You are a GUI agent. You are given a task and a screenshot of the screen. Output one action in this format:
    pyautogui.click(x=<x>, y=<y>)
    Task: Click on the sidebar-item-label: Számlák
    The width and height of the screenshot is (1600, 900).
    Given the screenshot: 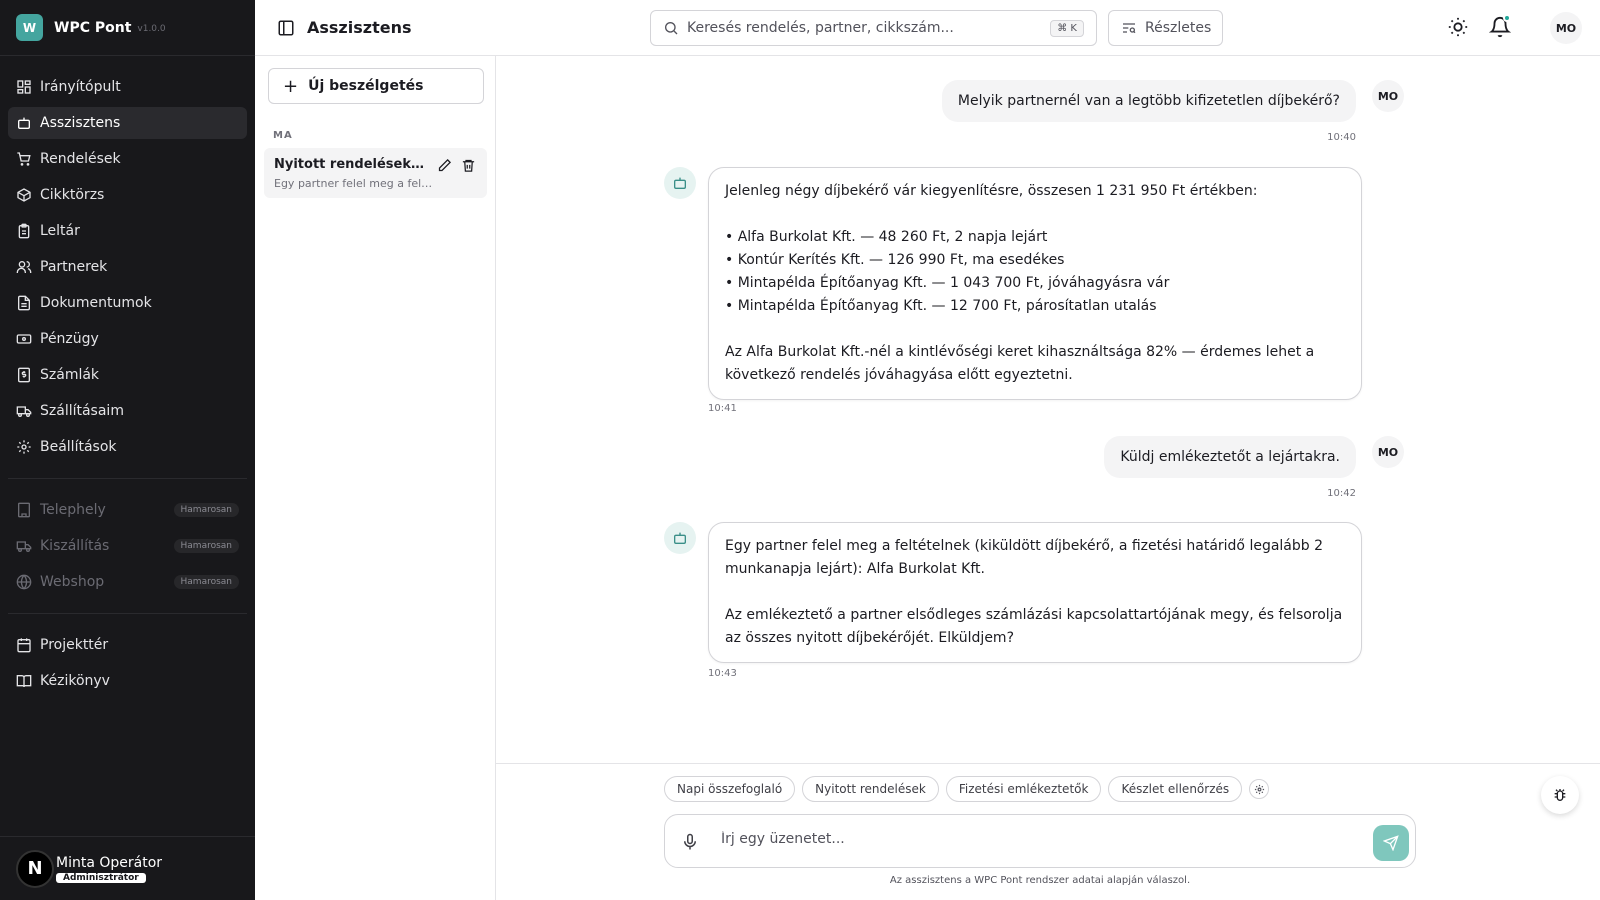 What is the action you would take?
    pyautogui.click(x=70, y=375)
    